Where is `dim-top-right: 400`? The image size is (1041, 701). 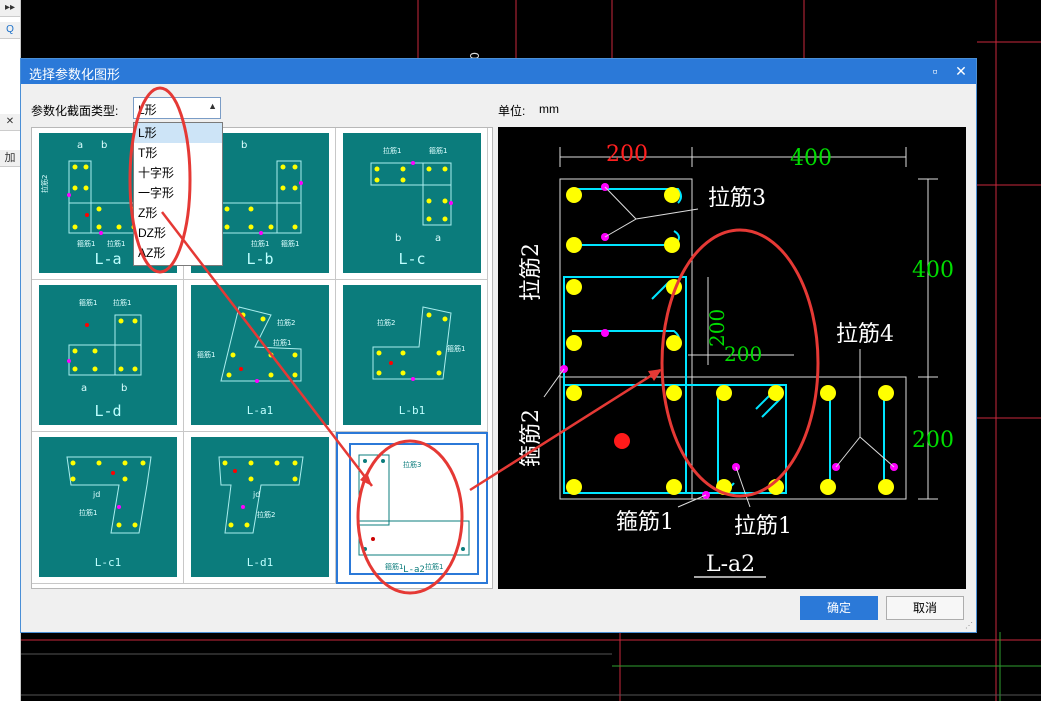 dim-top-right: 400 is located at coordinates (811, 158).